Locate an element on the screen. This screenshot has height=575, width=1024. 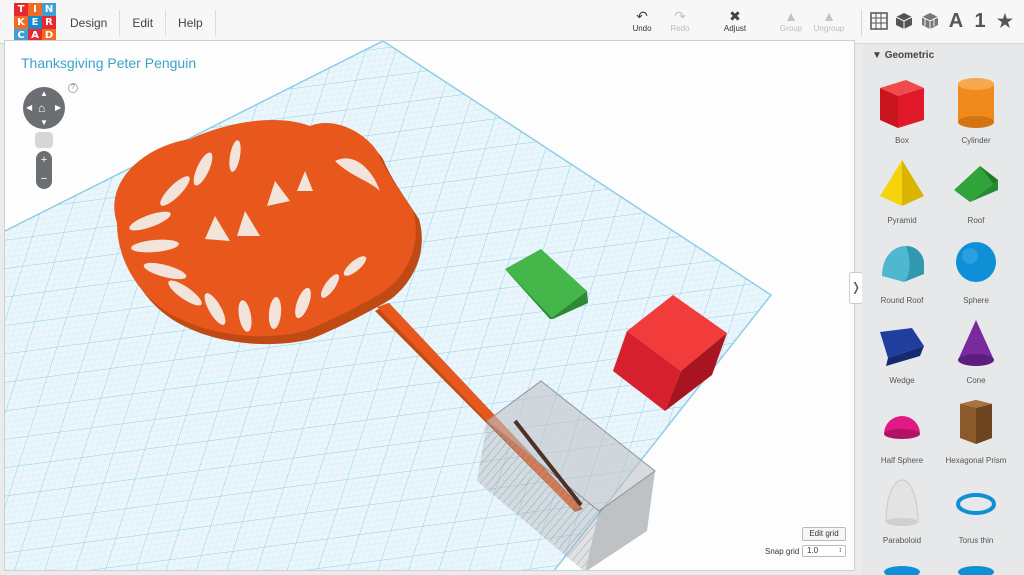
shape-paraboloid: Paraboloid is located at coordinates (902, 510).